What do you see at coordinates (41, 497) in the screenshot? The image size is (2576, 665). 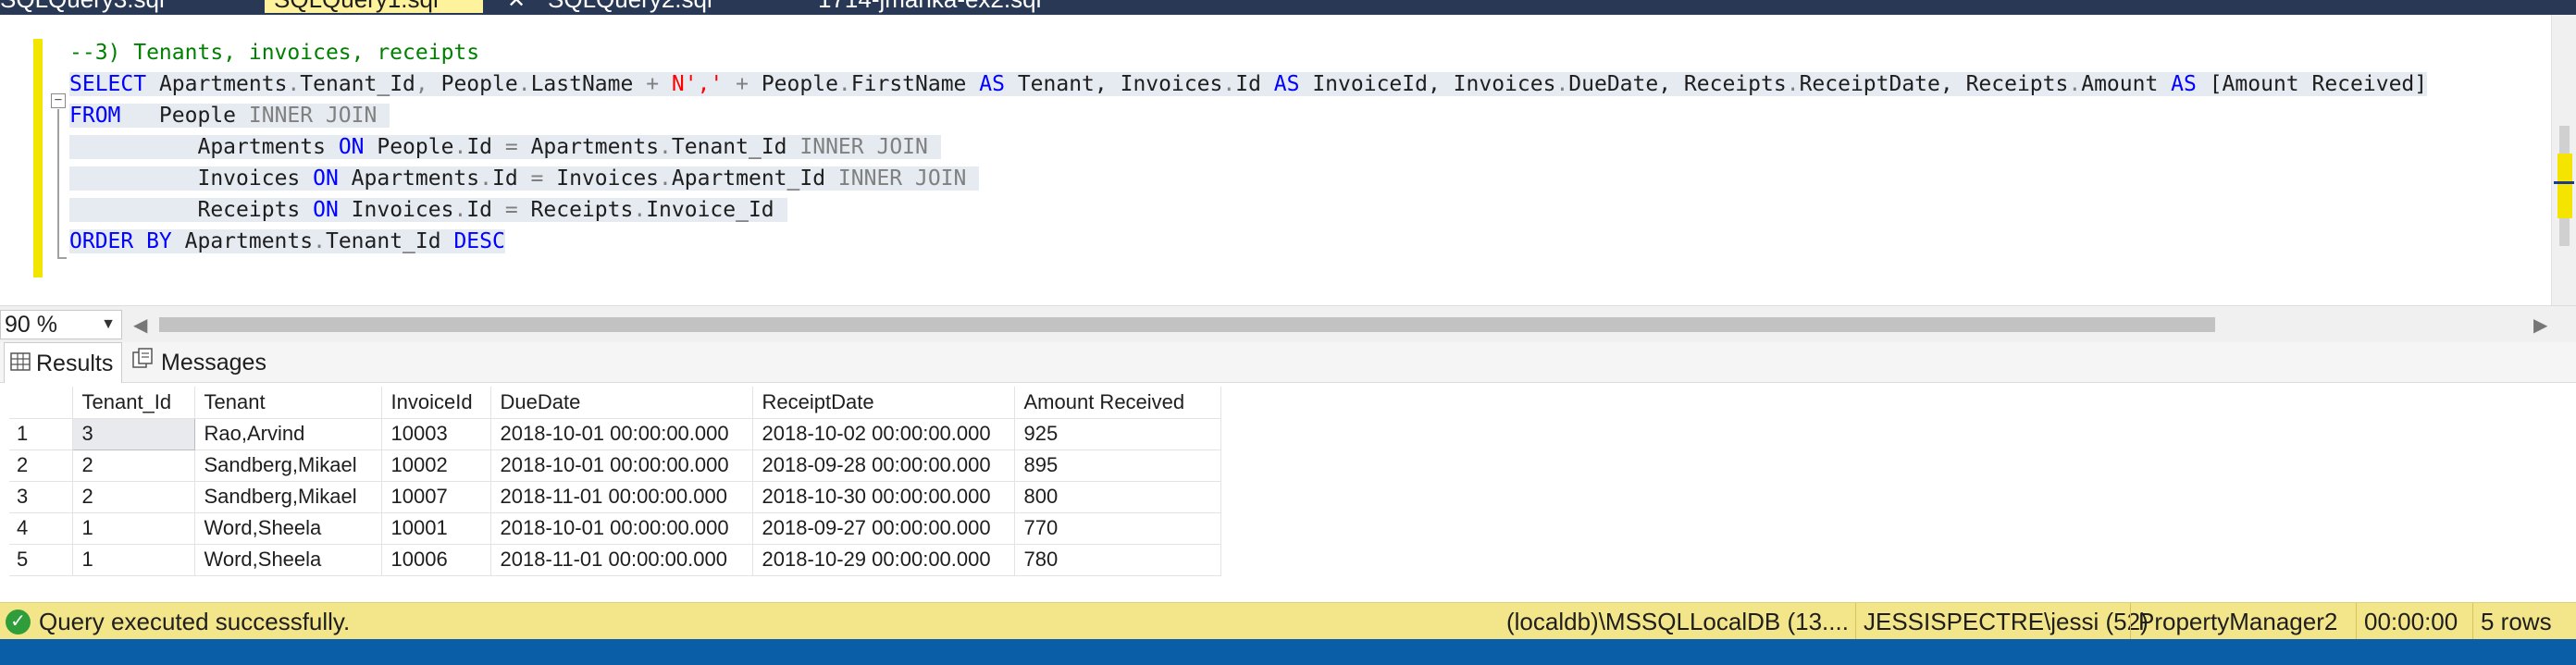 I see `row-number: 3` at bounding box center [41, 497].